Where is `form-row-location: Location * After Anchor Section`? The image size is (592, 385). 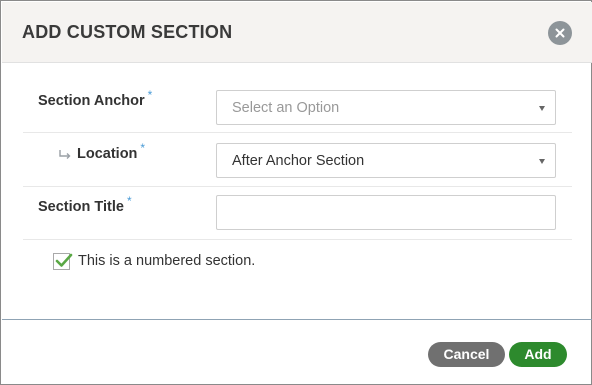
form-row-location: Location * After Anchor Section is located at coordinates (297, 160).